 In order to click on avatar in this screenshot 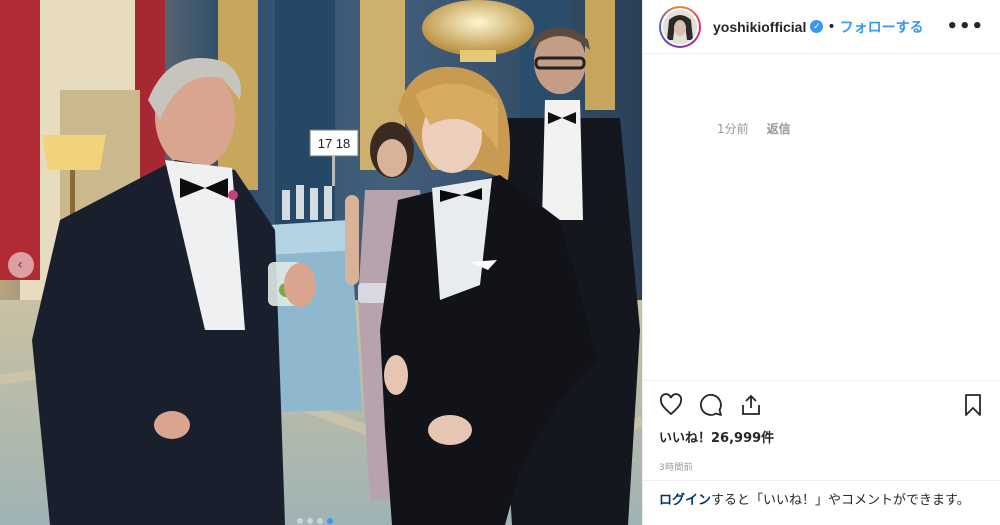, I will do `click(680, 26)`.